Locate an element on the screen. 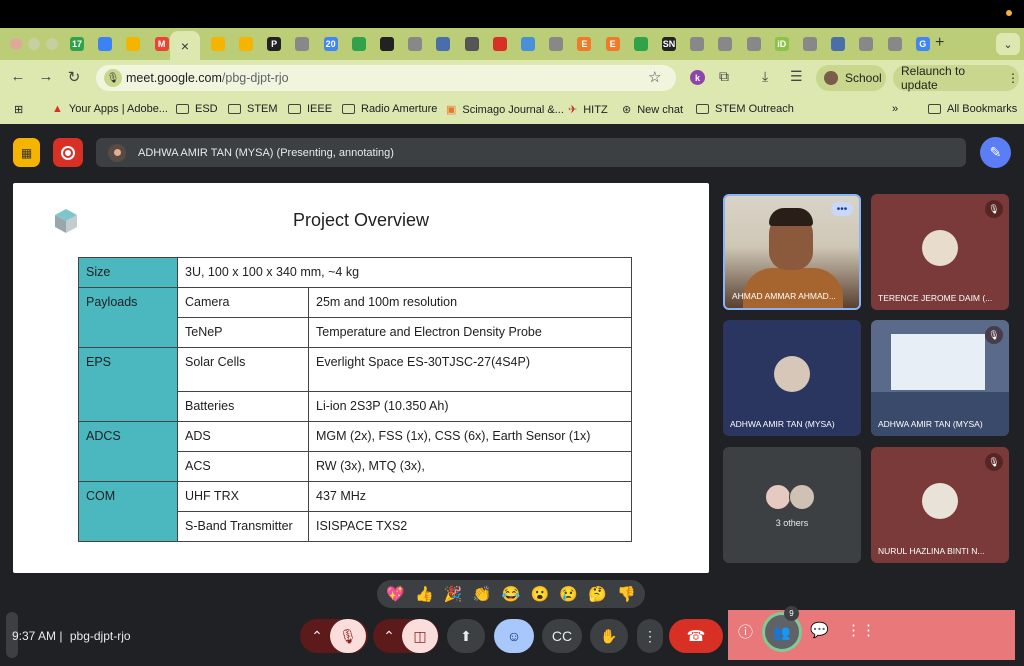  new-tab-button: + is located at coordinates (939, 43).